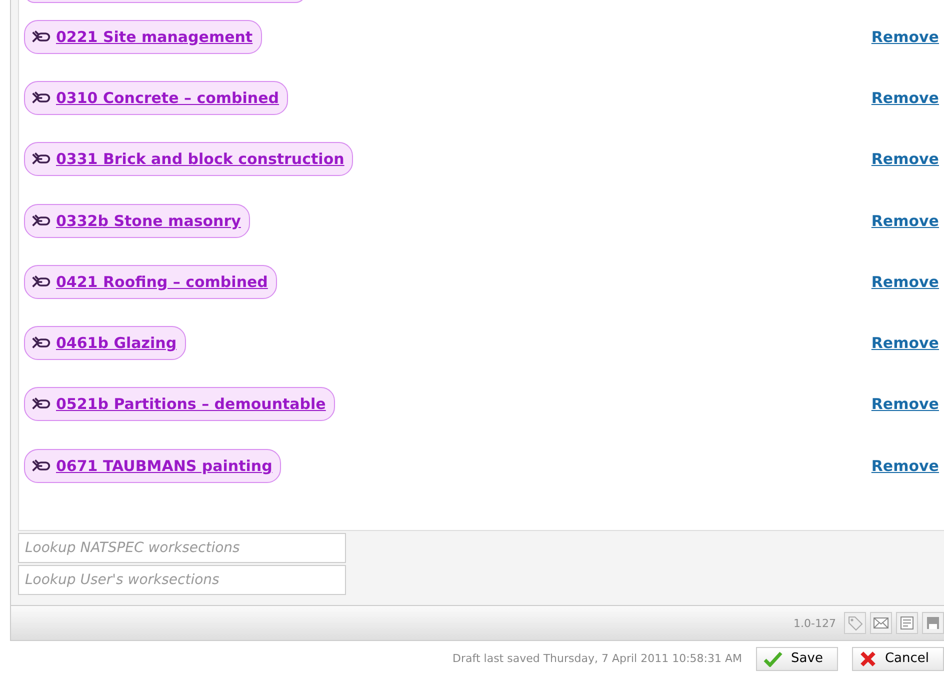 This screenshot has width=944, height=675. I want to click on mail-icon, so click(881, 623).